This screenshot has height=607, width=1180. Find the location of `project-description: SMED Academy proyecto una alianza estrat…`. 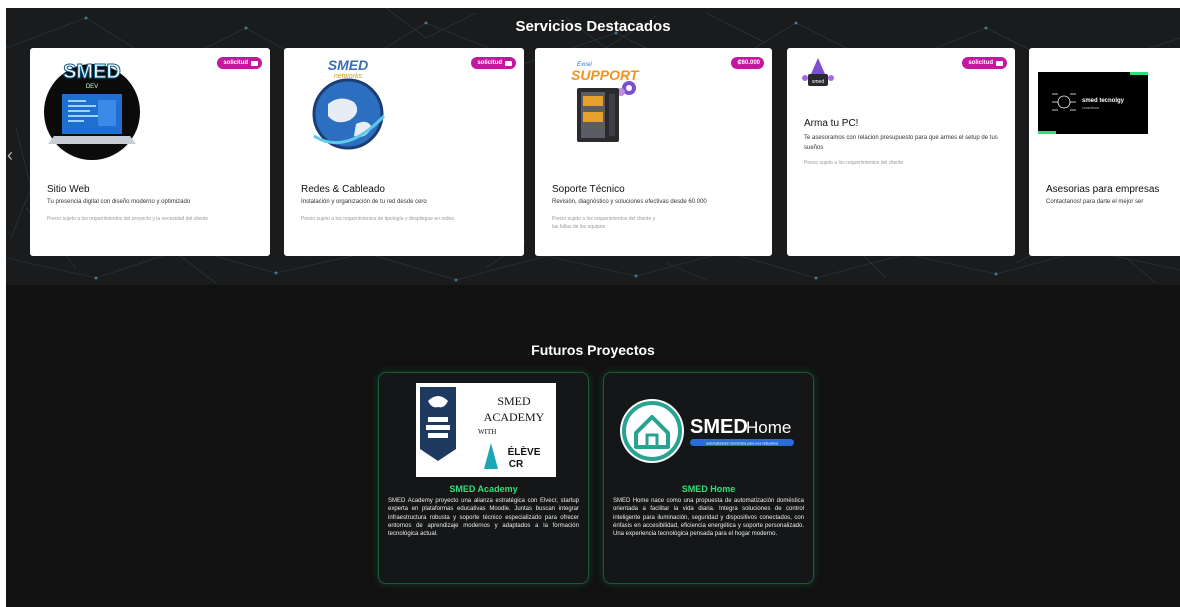

project-description: SMED Academy proyecto una alianza estrat… is located at coordinates (483, 518).